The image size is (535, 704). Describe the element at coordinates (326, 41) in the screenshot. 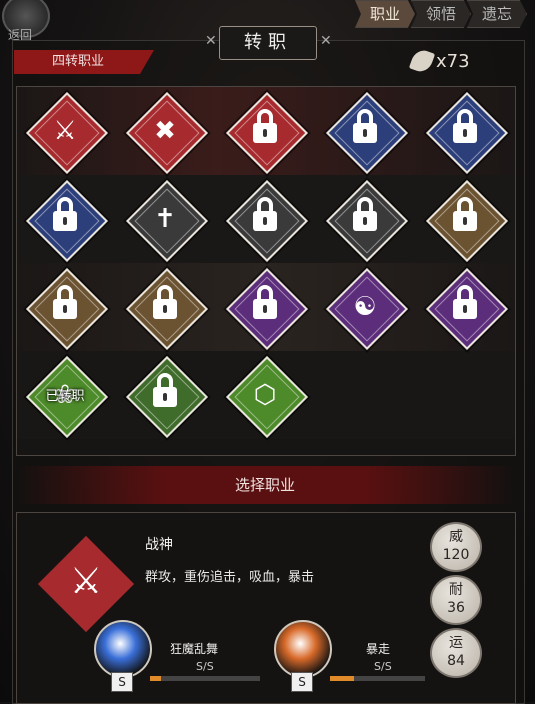

I see `title-ornament-right: ✕` at that location.